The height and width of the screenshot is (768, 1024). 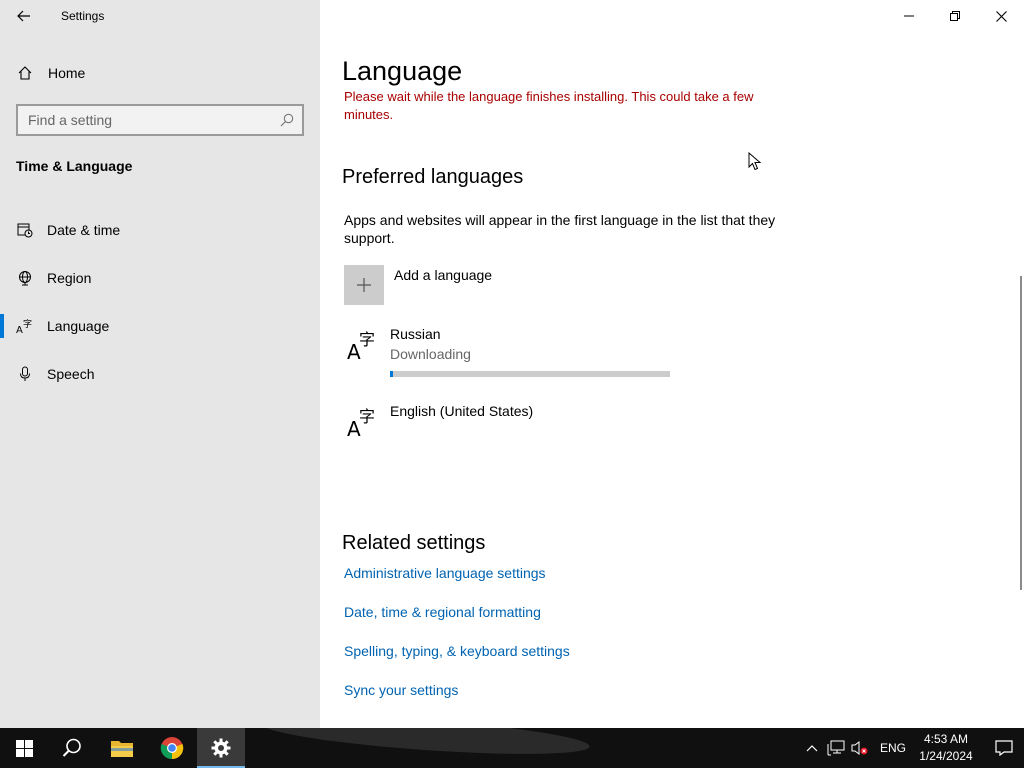 What do you see at coordinates (946, 756) in the screenshot?
I see `clock-date: 1/24/2024` at bounding box center [946, 756].